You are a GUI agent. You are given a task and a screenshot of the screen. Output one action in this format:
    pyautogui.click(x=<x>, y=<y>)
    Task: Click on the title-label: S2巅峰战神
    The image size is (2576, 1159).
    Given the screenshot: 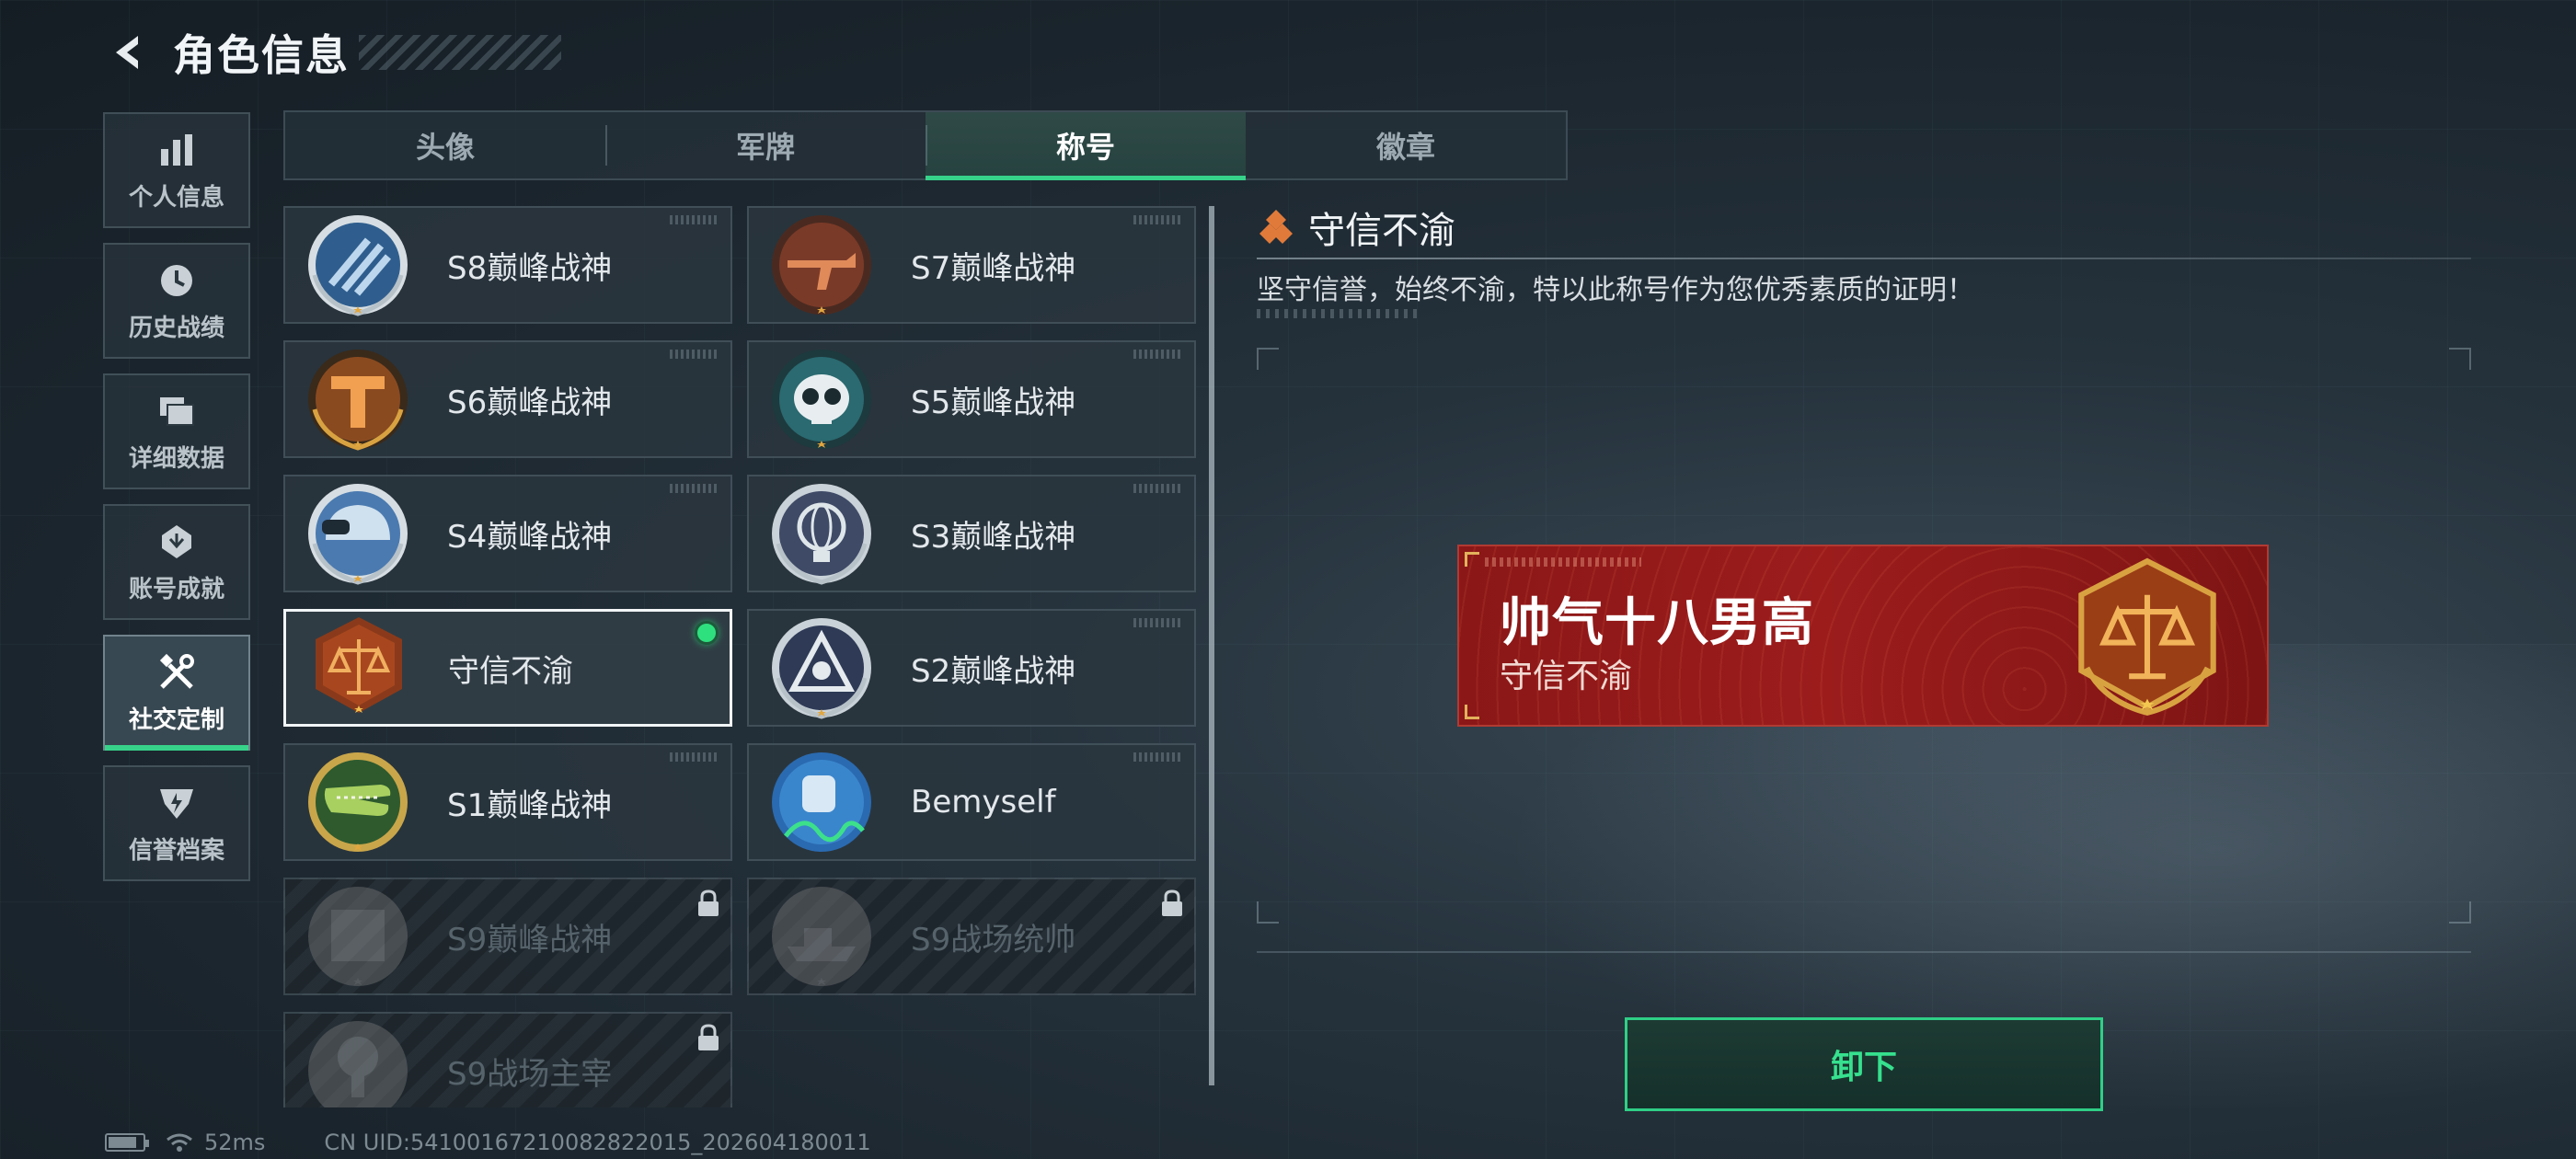 What is the action you would take?
    pyautogui.click(x=993, y=671)
    